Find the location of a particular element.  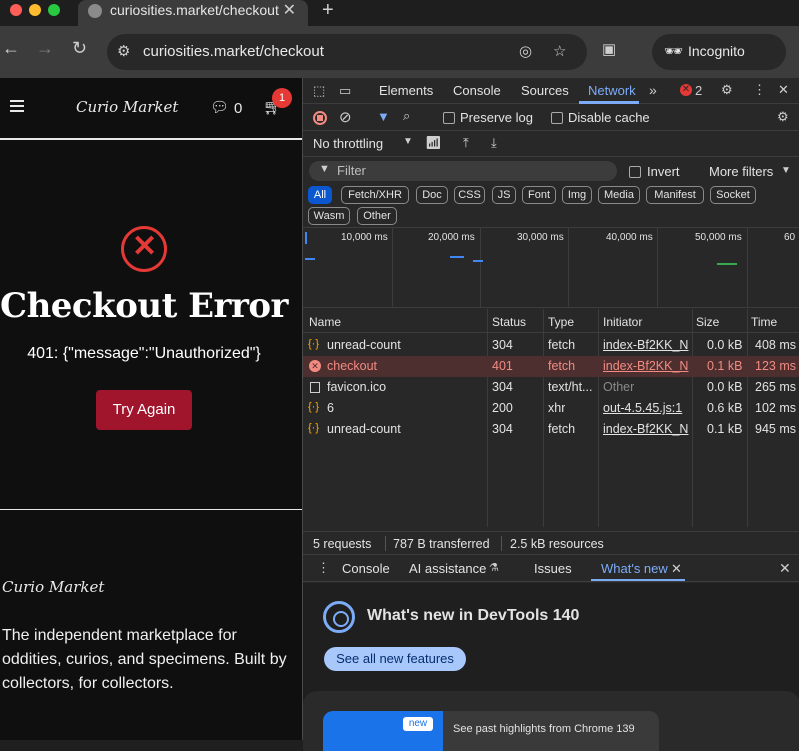

preserve-log-checkbox is located at coordinates (449, 118).